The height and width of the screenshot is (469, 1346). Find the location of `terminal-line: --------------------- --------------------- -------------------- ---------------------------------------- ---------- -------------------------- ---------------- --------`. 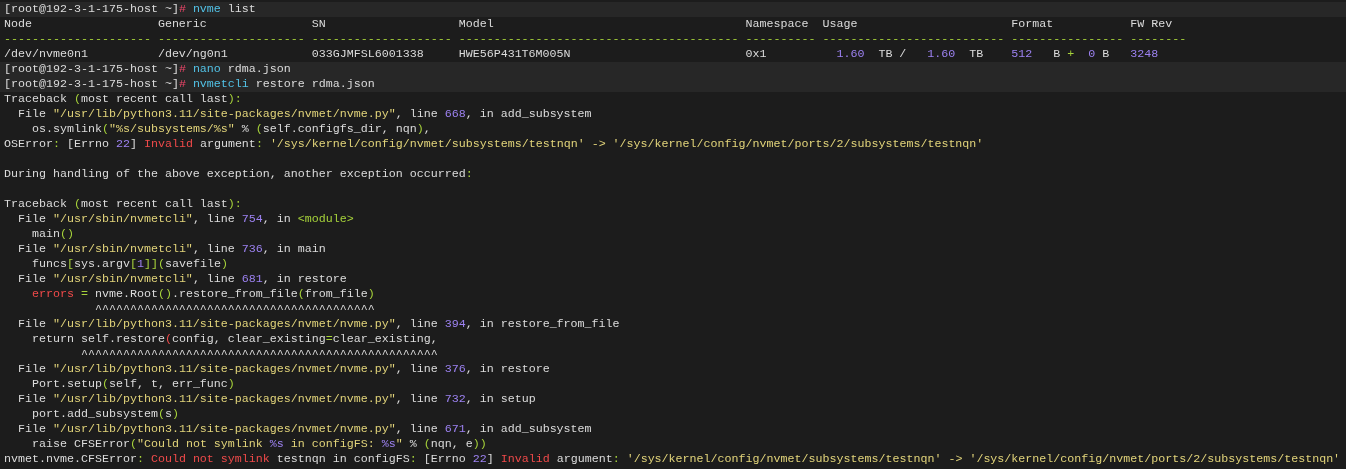

terminal-line: --------------------- --------------------- -------------------- ---------------------------------------- ---------- -------------------------- ---------------- -------- is located at coordinates (595, 39).